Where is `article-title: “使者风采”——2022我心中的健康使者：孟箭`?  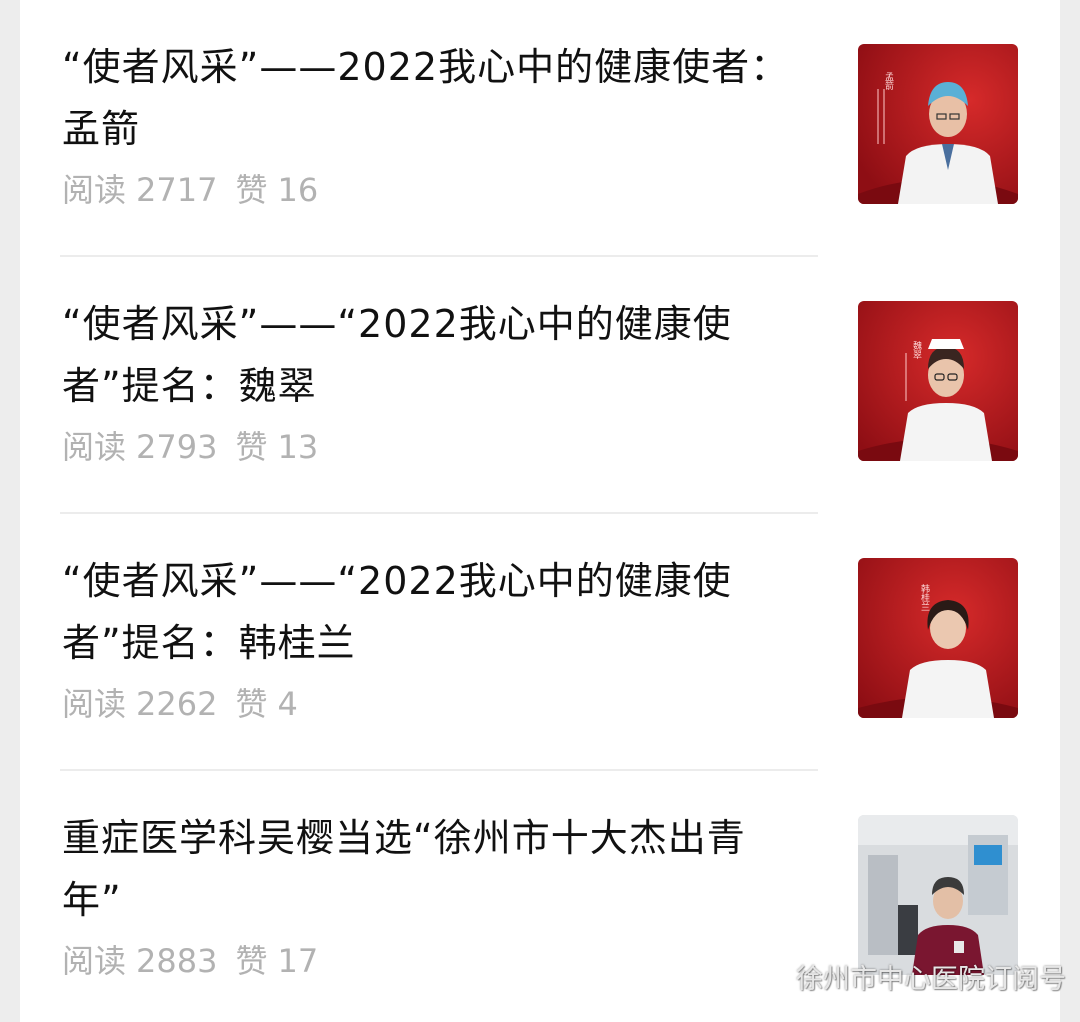
article-title: “使者风采”——2022我心中的健康使者：孟箭 is located at coordinates (432, 98).